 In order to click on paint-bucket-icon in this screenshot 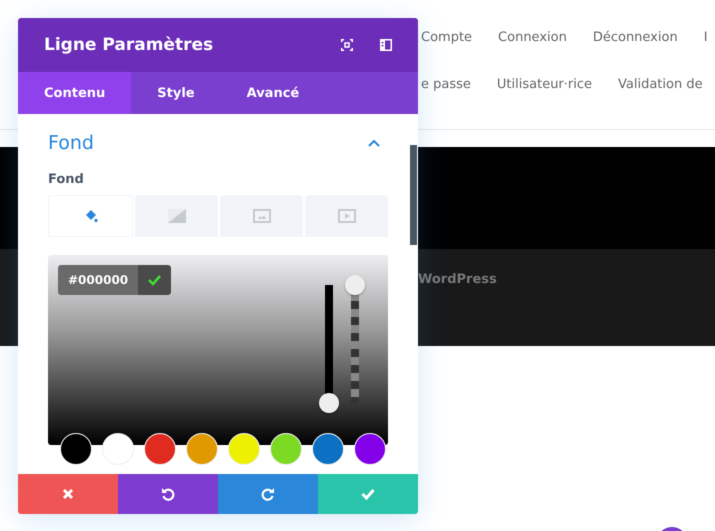, I will do `click(91, 216)`.